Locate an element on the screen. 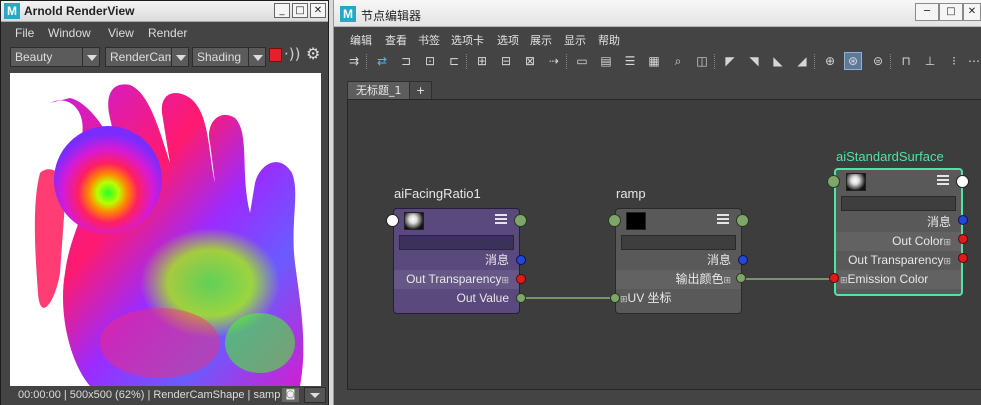 The image size is (981, 405). output-plug-facing is located at coordinates (520, 220).